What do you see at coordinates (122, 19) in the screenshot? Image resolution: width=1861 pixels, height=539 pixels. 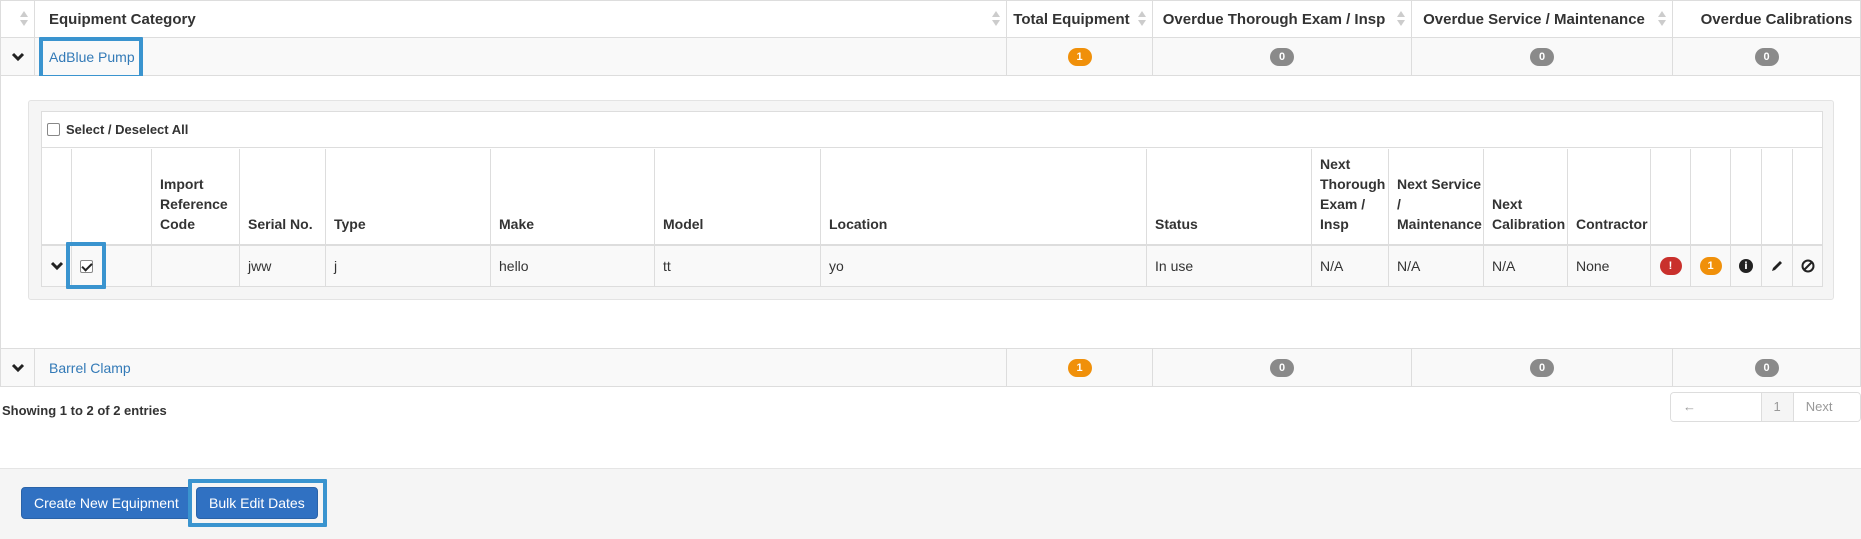 I see `header-label: Equipment Category` at bounding box center [122, 19].